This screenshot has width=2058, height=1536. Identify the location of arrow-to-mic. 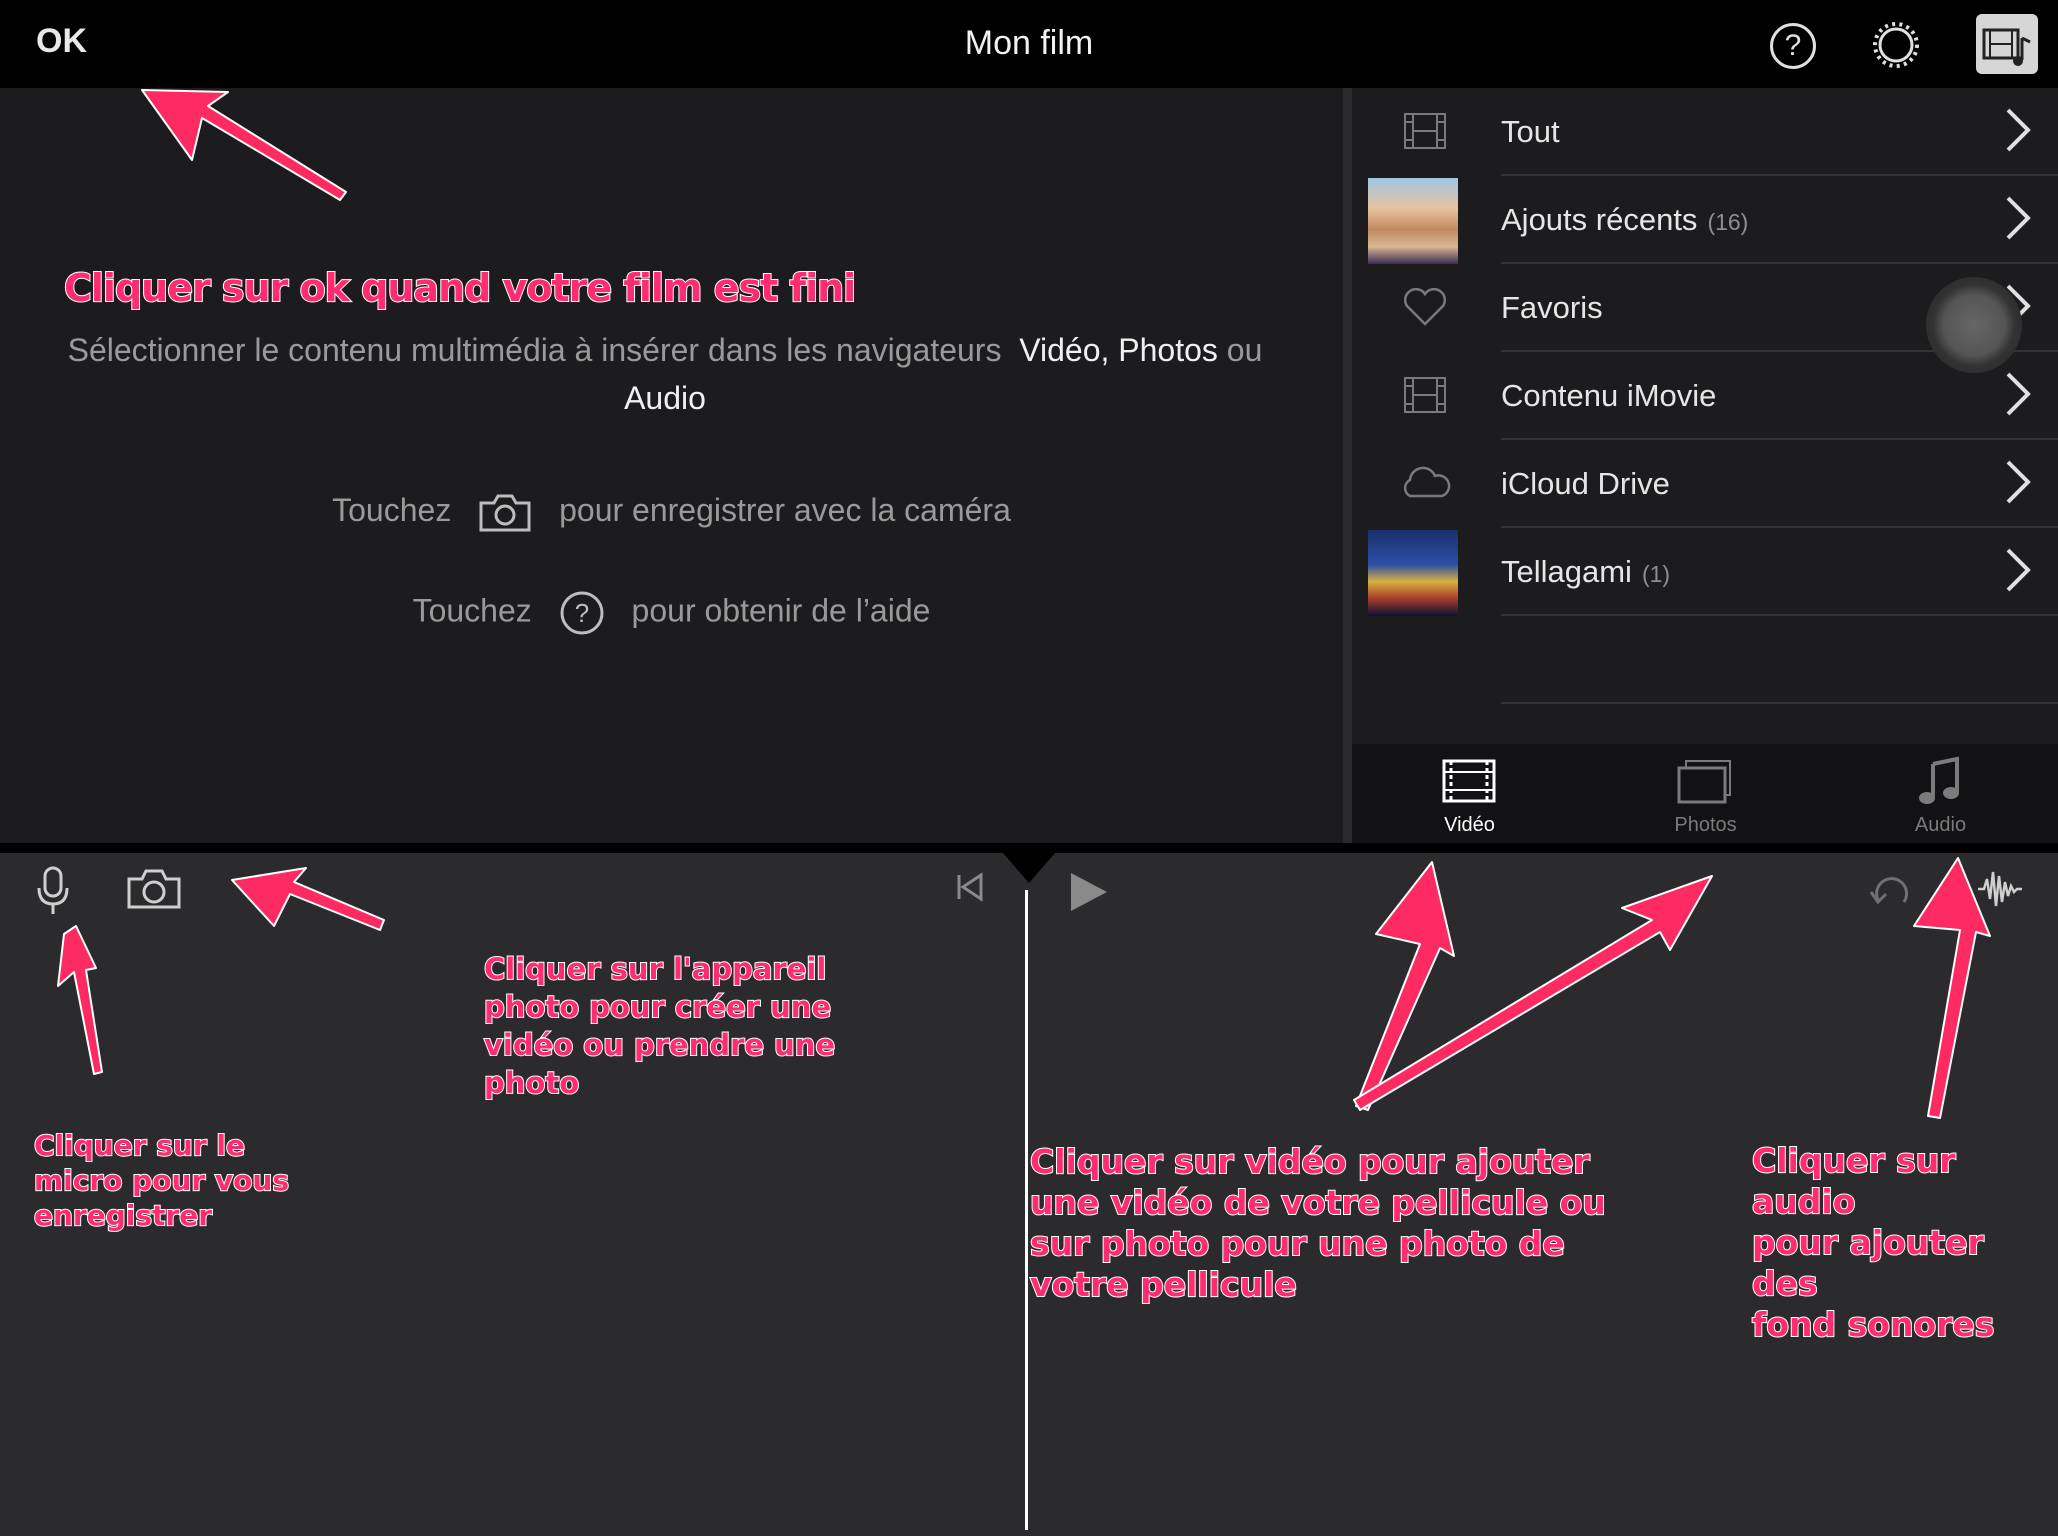
(80, 1000).